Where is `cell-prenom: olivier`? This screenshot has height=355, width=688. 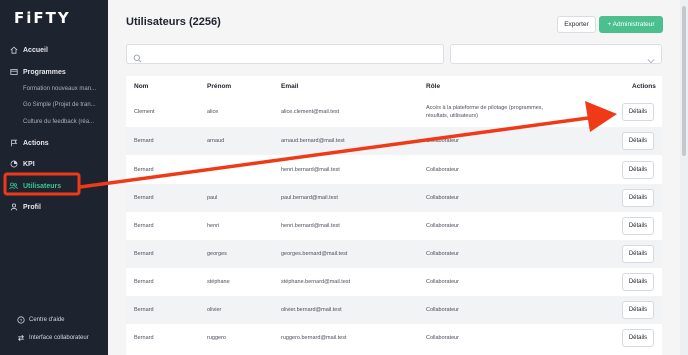 cell-prenom: olivier is located at coordinates (214, 310).